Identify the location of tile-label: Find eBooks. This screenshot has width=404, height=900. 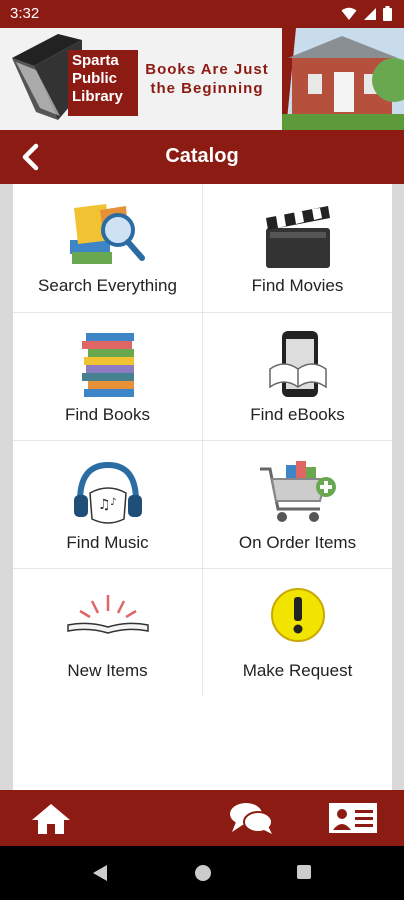
(297, 414).